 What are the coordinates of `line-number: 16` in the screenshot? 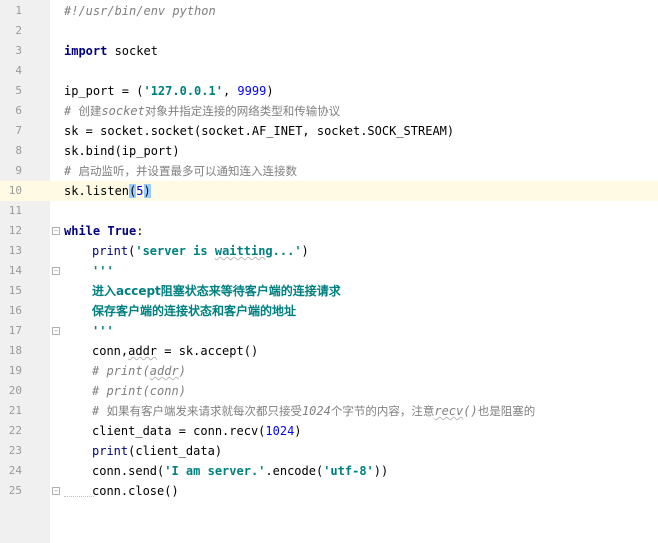 It's located at (11, 311).